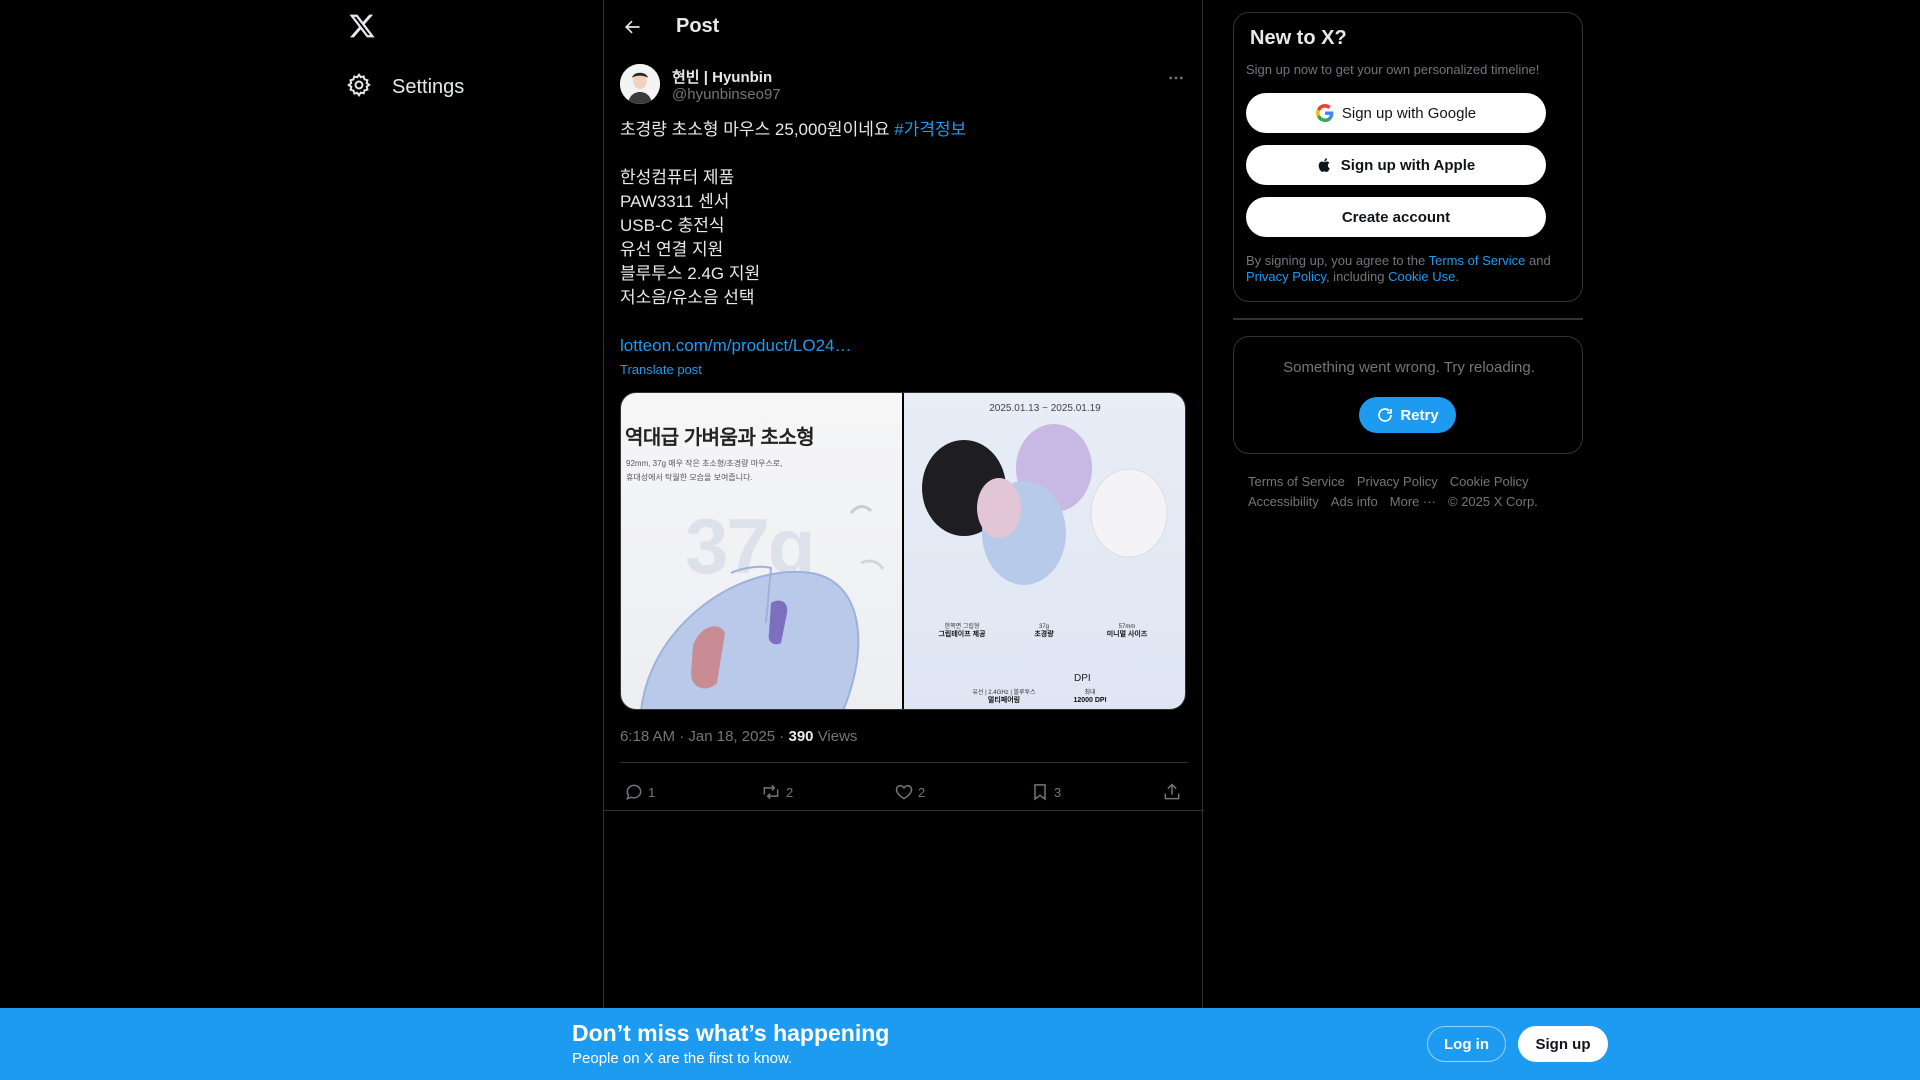  Describe the element at coordinates (675, 201) in the screenshot. I see `post-line: PAW3311 센서` at that location.